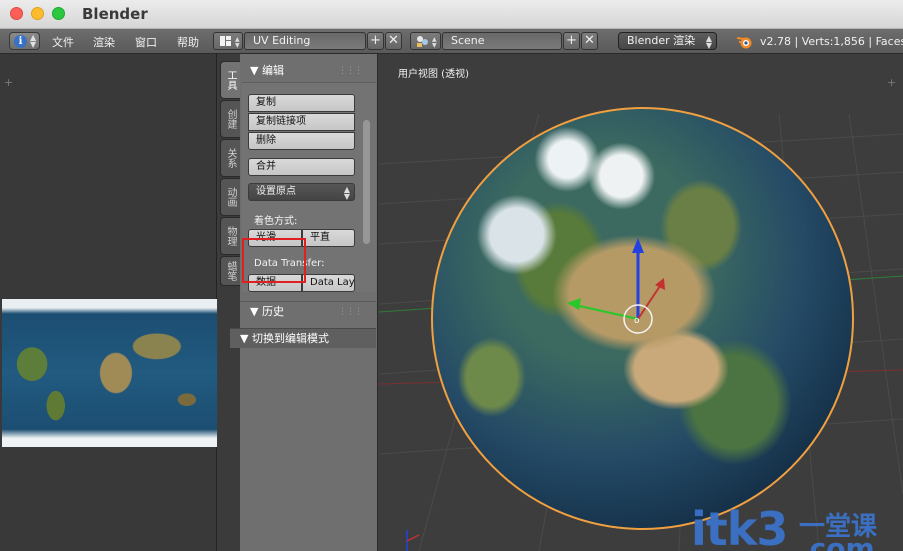  I want to click on data-layout-button: Data Lay, so click(328, 283).